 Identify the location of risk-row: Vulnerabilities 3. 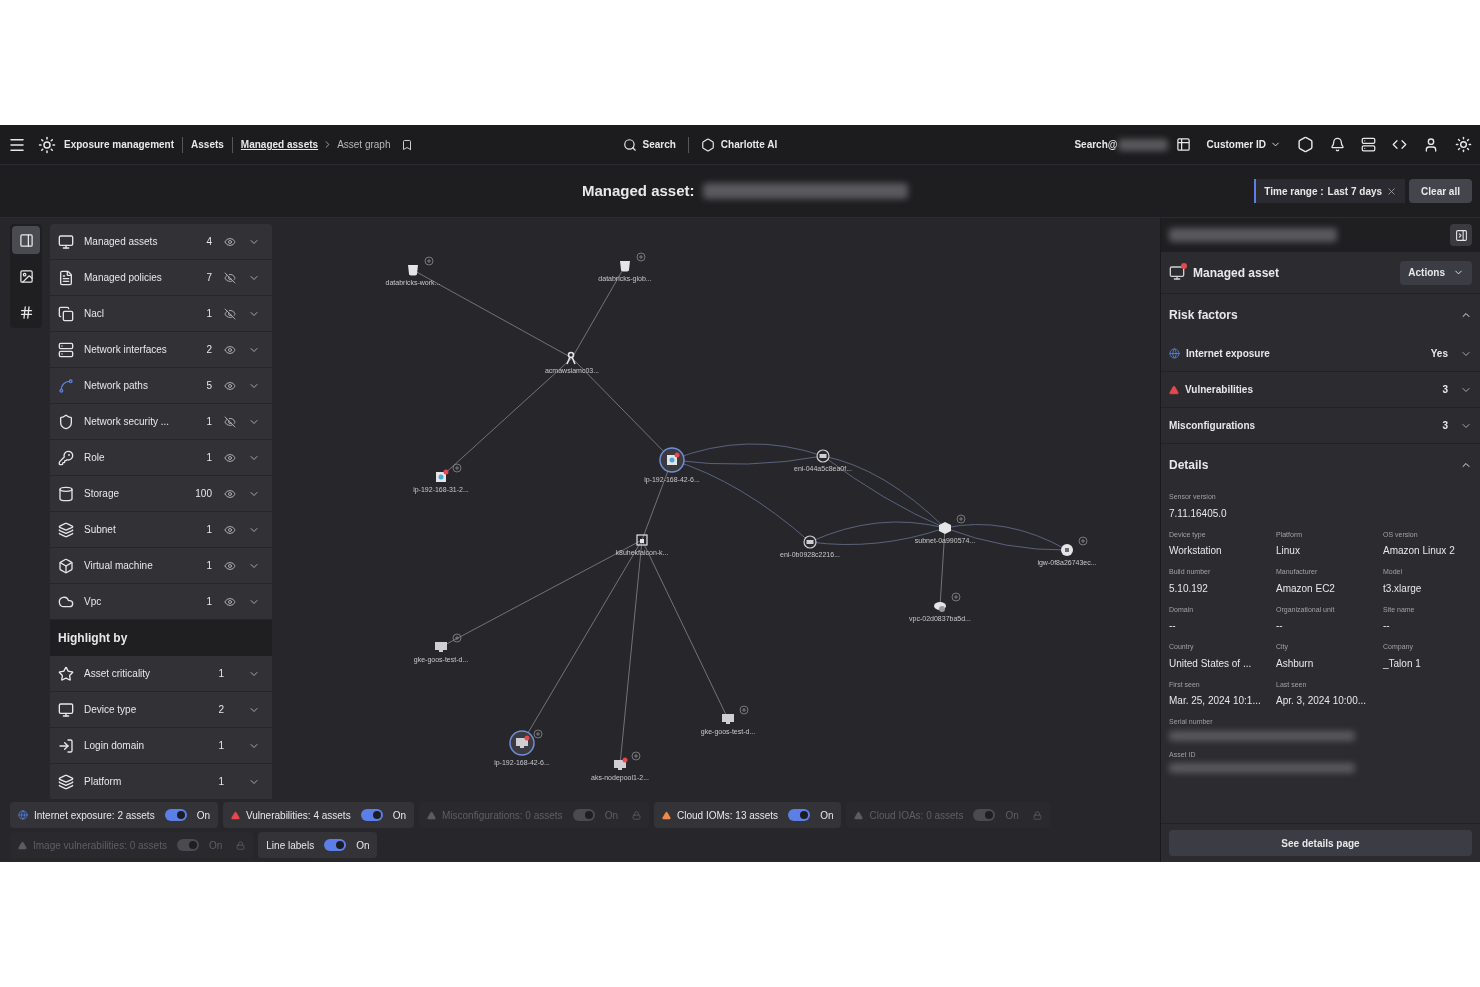
(1320, 390).